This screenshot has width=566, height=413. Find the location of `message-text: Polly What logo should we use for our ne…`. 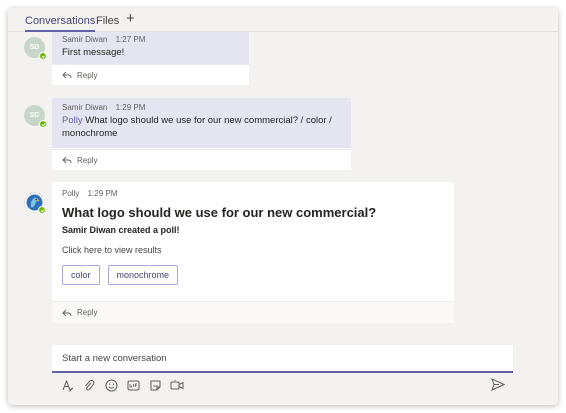

message-text: Polly What logo should we use for our ne… is located at coordinates (201, 127).